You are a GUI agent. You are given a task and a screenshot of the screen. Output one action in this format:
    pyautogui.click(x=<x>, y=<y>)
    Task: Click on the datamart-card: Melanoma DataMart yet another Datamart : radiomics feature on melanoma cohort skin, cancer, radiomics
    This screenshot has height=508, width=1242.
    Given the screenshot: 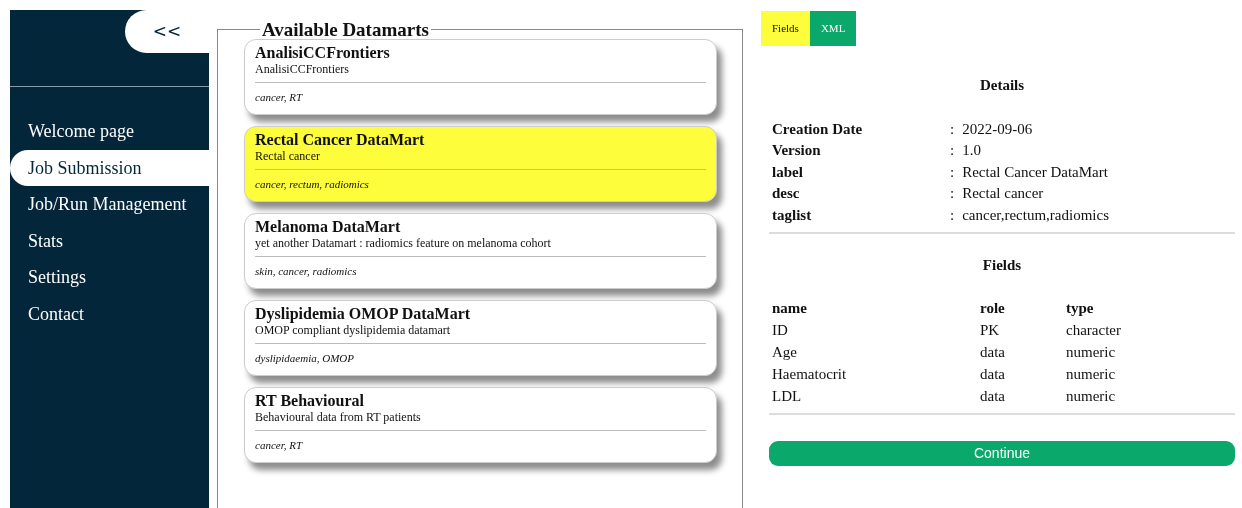 What is the action you would take?
    pyautogui.click(x=480, y=251)
    